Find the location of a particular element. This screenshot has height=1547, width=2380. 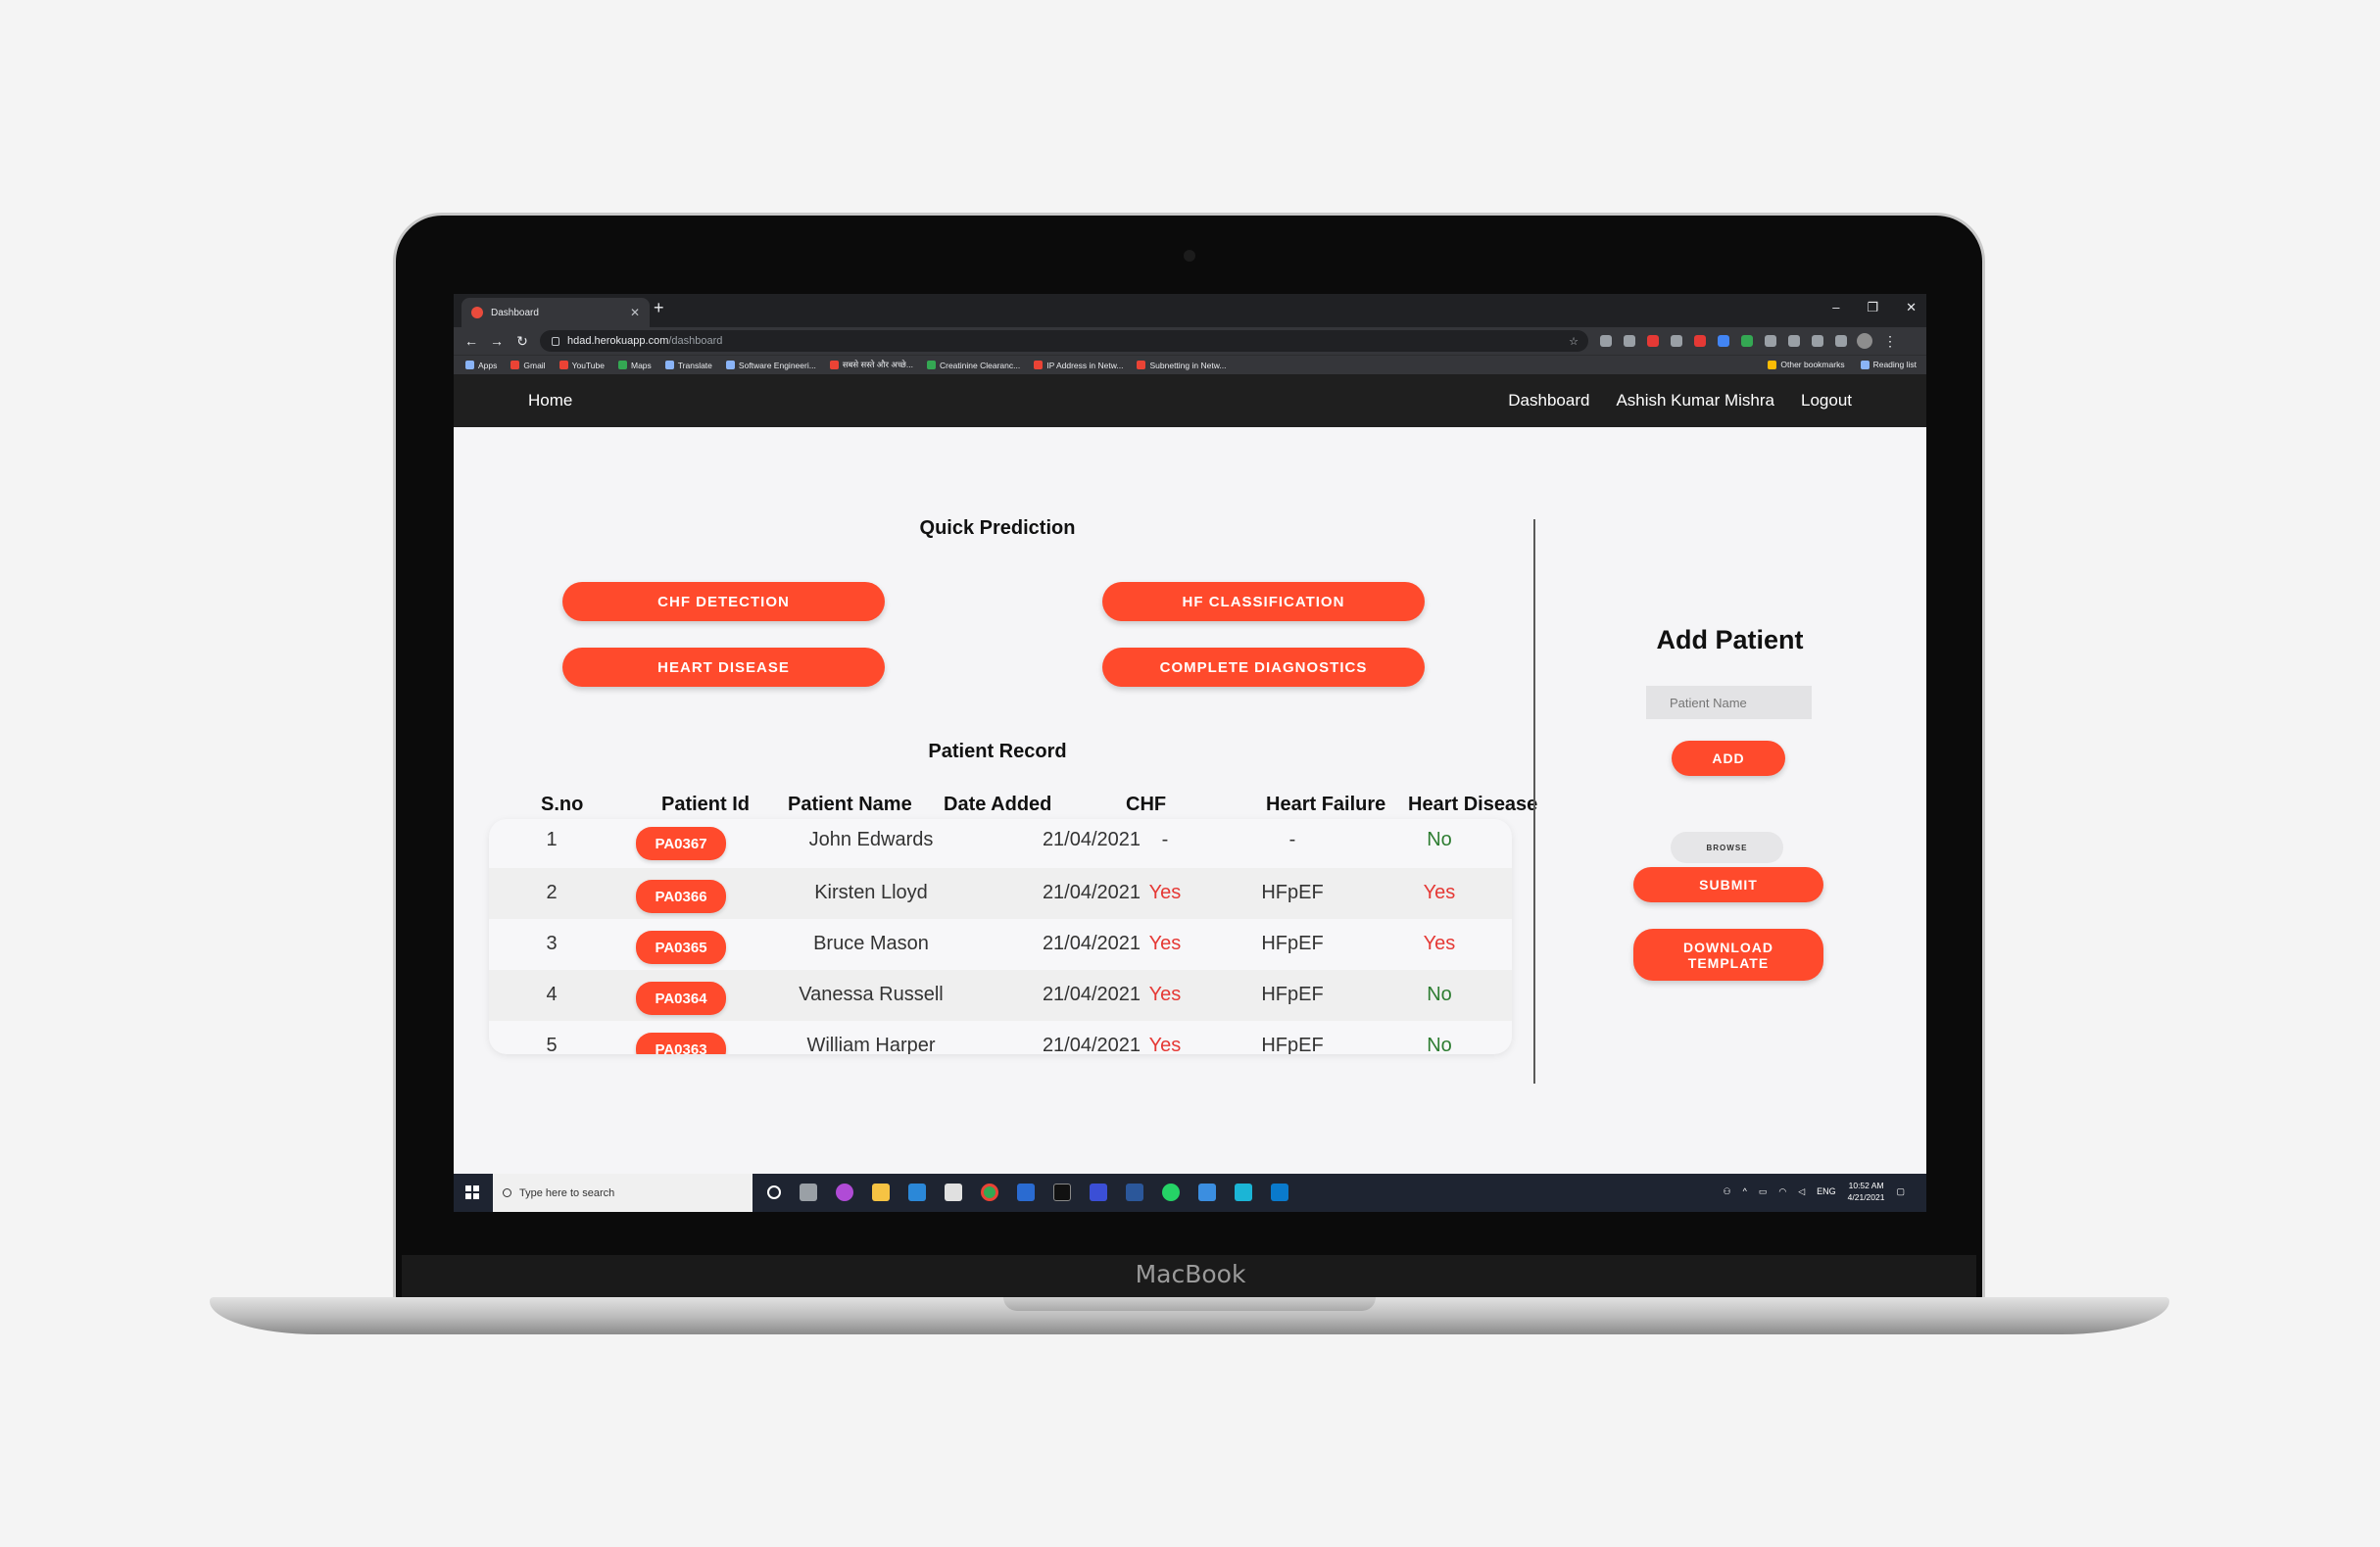

patient-id-badge: PA0366 is located at coordinates (681, 896).